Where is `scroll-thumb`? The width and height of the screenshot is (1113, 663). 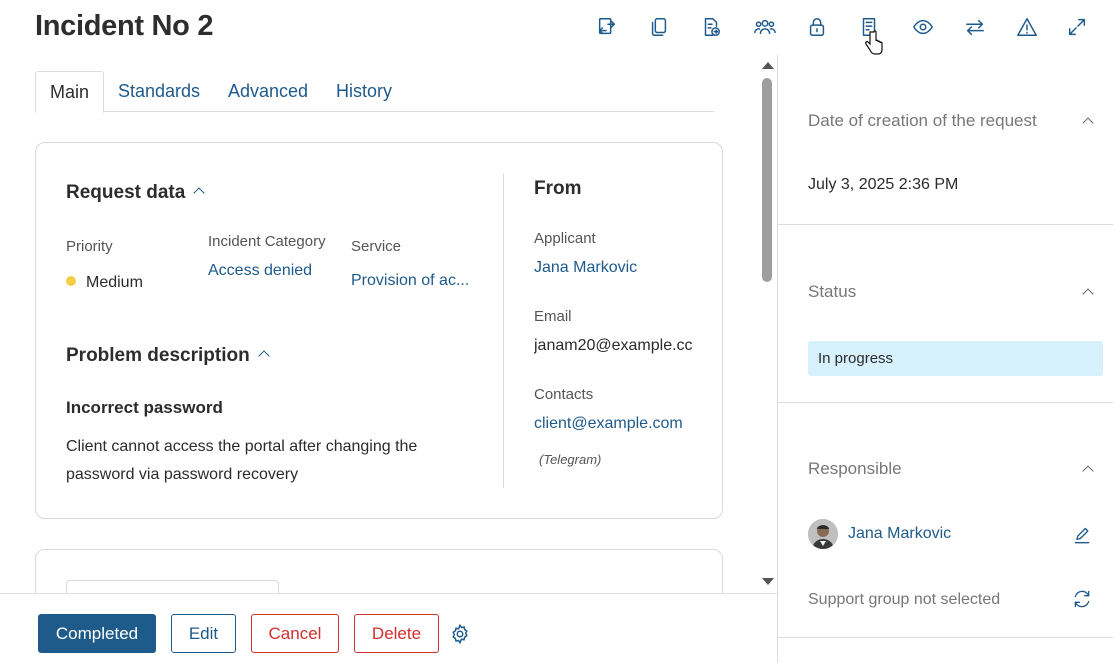 scroll-thumb is located at coordinates (767, 180).